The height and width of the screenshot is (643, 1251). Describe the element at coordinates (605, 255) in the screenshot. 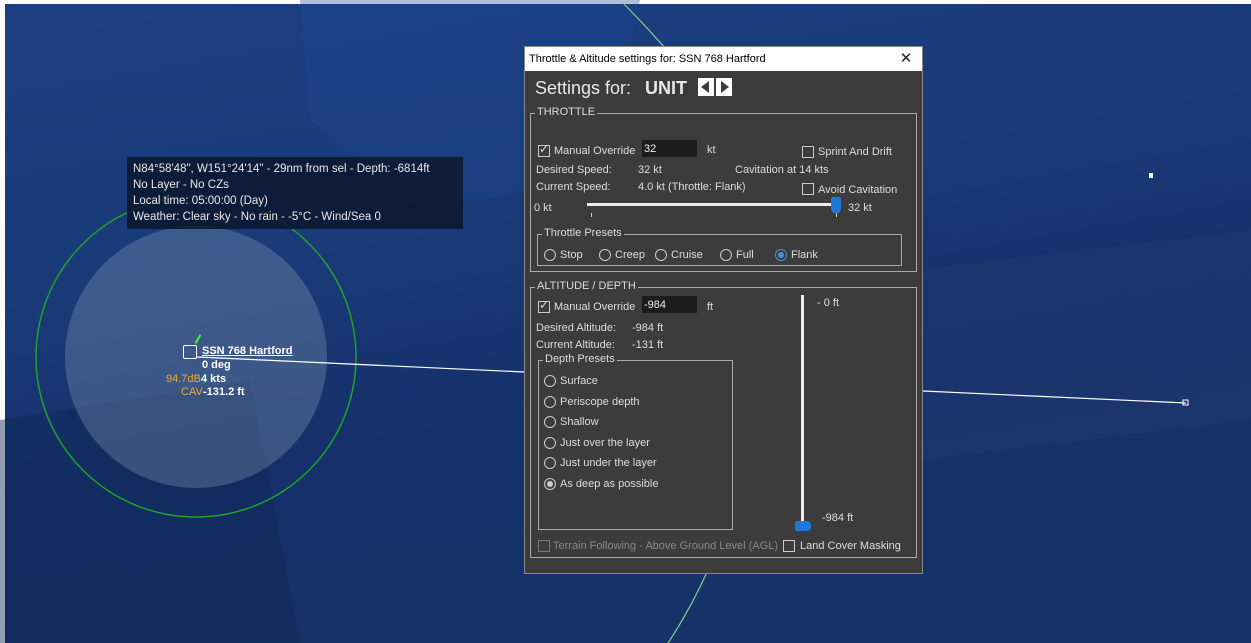

I see `preset-creep-radio` at that location.